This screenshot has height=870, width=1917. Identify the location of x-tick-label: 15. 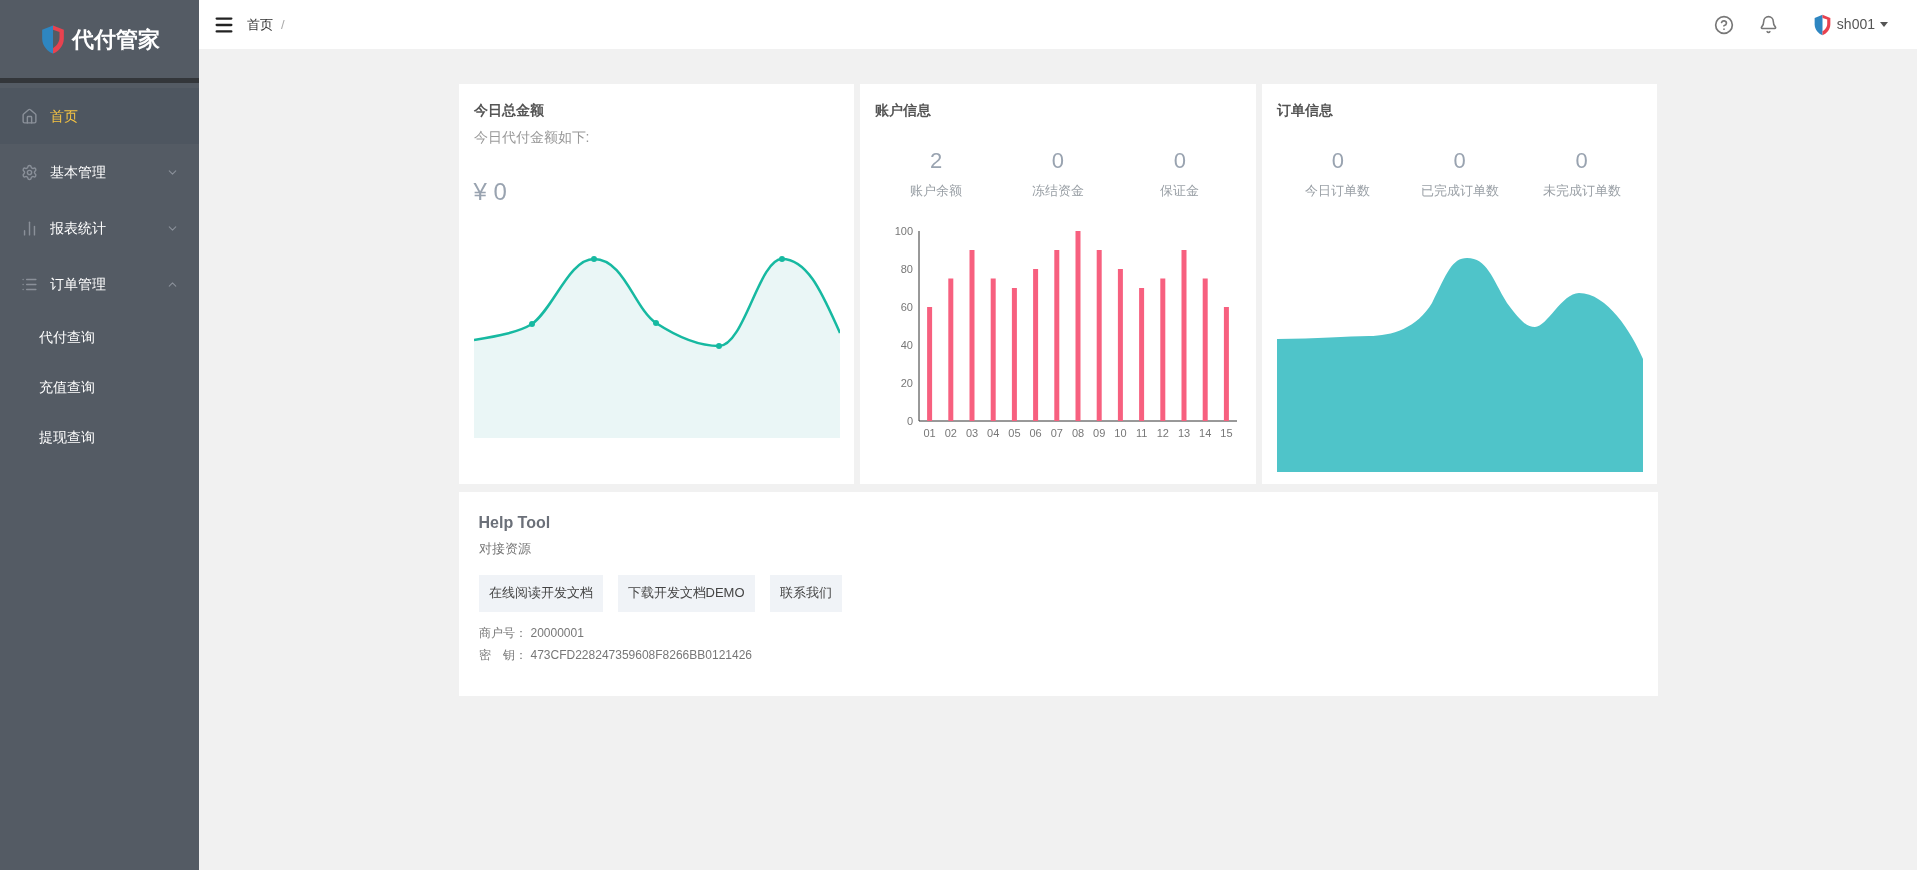
(1226, 432).